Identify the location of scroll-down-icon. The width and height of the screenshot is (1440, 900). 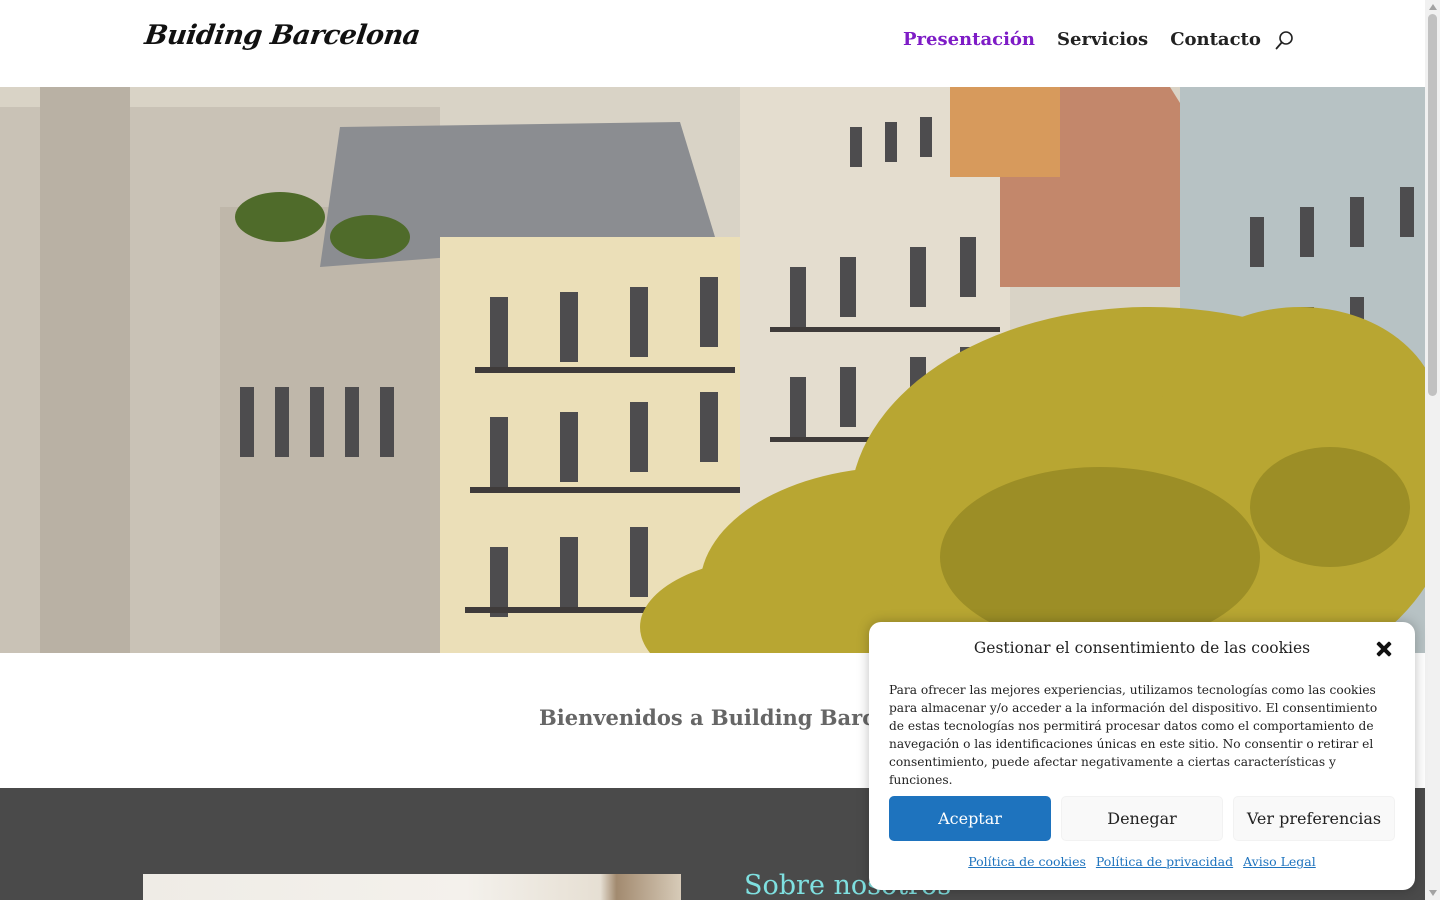
(1433, 893).